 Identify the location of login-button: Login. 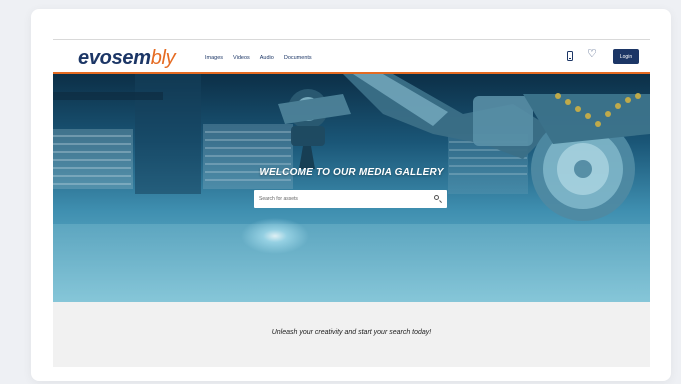
(626, 56).